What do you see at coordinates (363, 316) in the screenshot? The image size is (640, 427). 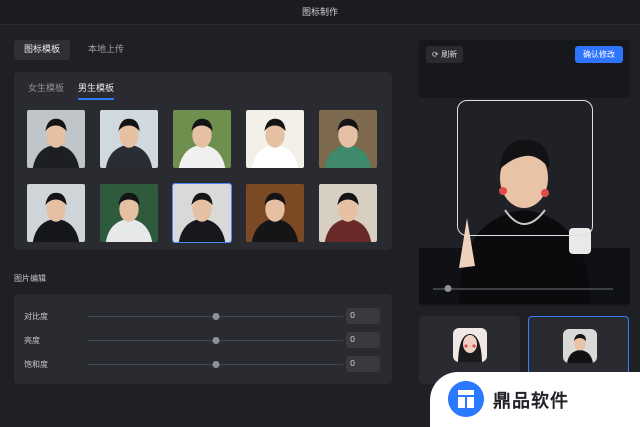 I see `contrast-value-input: 0` at bounding box center [363, 316].